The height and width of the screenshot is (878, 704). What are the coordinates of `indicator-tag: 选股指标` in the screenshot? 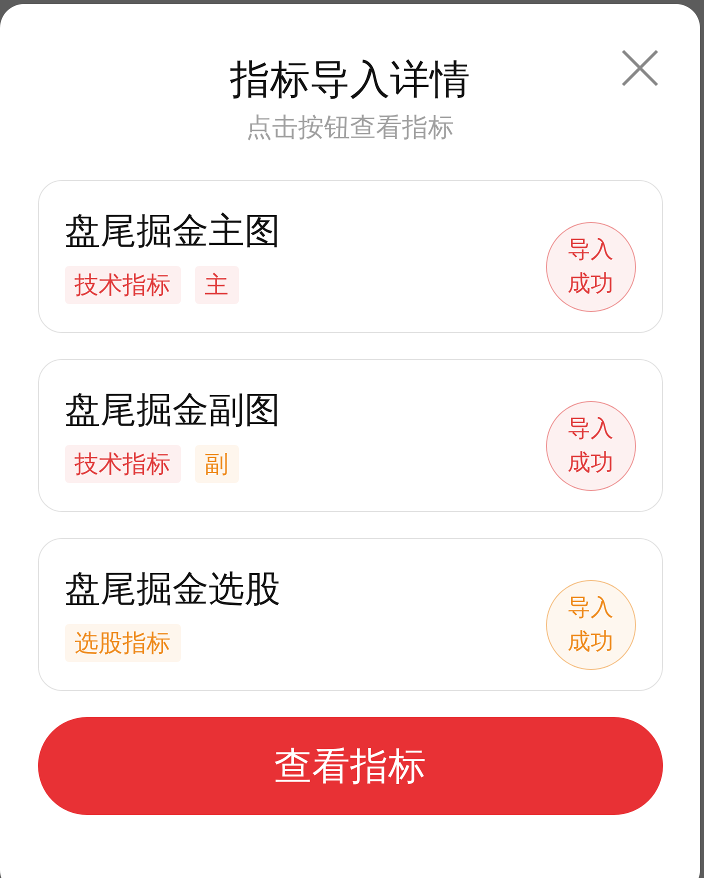 It's located at (122, 643).